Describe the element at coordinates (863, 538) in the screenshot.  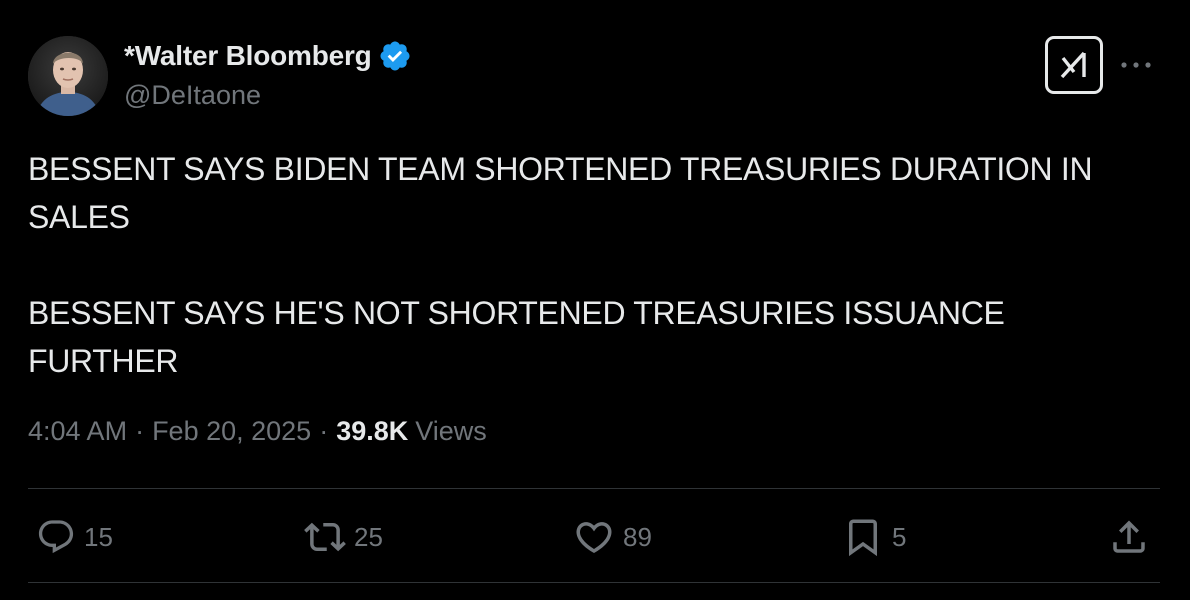
I see `bookmark-icon` at that location.